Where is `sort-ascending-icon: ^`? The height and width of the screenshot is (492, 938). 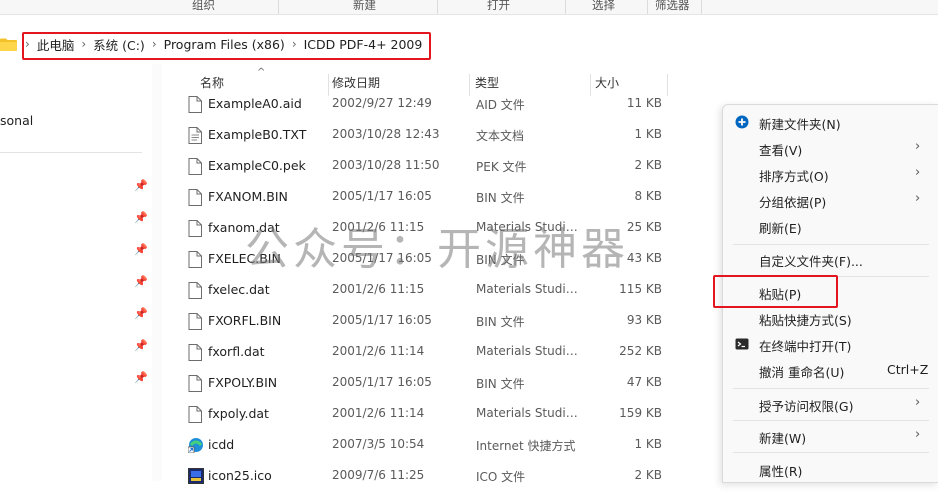 sort-ascending-icon: ^ is located at coordinates (261, 72).